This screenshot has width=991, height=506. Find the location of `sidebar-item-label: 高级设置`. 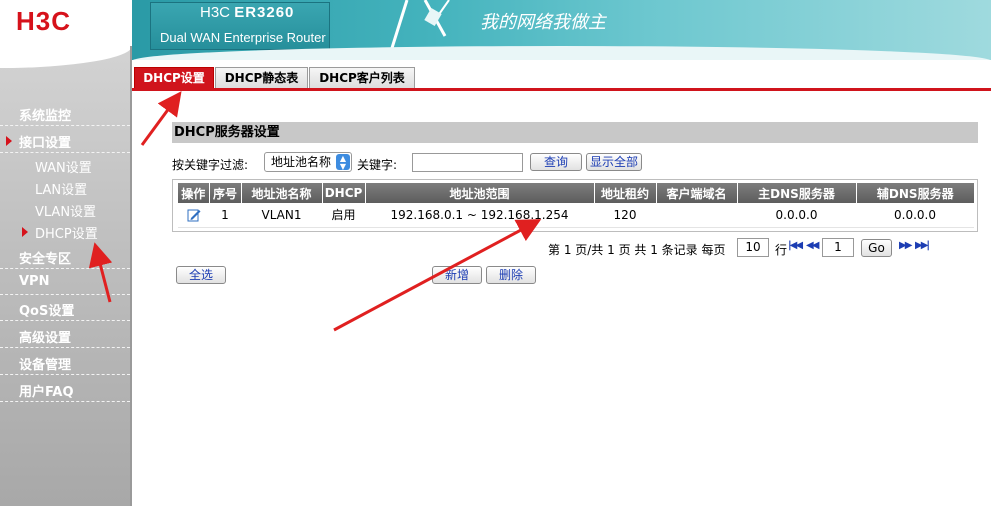

sidebar-item-label: 高级设置 is located at coordinates (45, 338).